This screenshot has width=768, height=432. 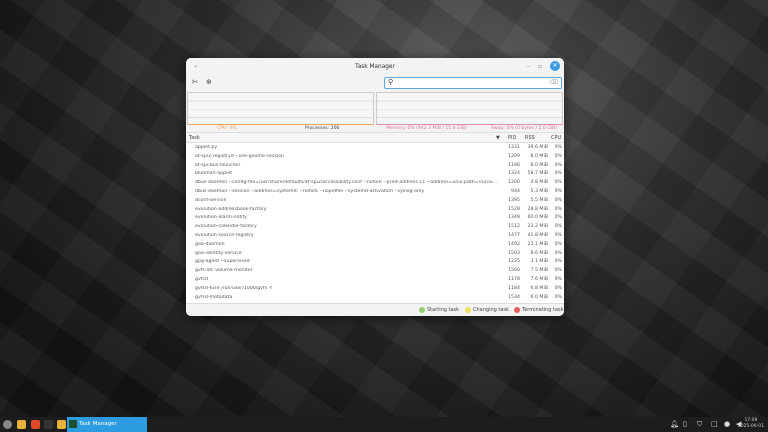 What do you see at coordinates (539, 297) in the screenshot?
I see `task-rss: 6.0 MiB` at bounding box center [539, 297].